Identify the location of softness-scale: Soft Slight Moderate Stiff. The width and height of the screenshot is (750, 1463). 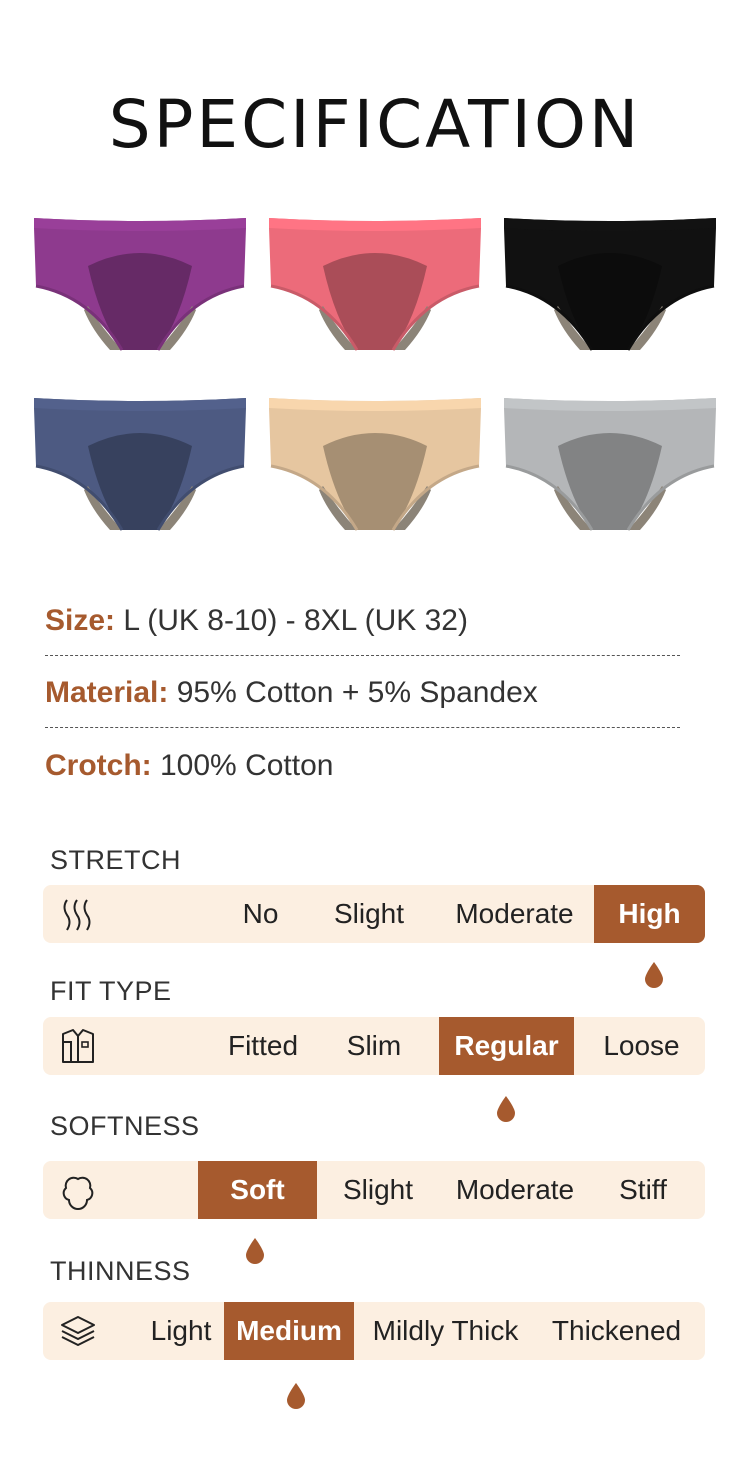
(374, 1190).